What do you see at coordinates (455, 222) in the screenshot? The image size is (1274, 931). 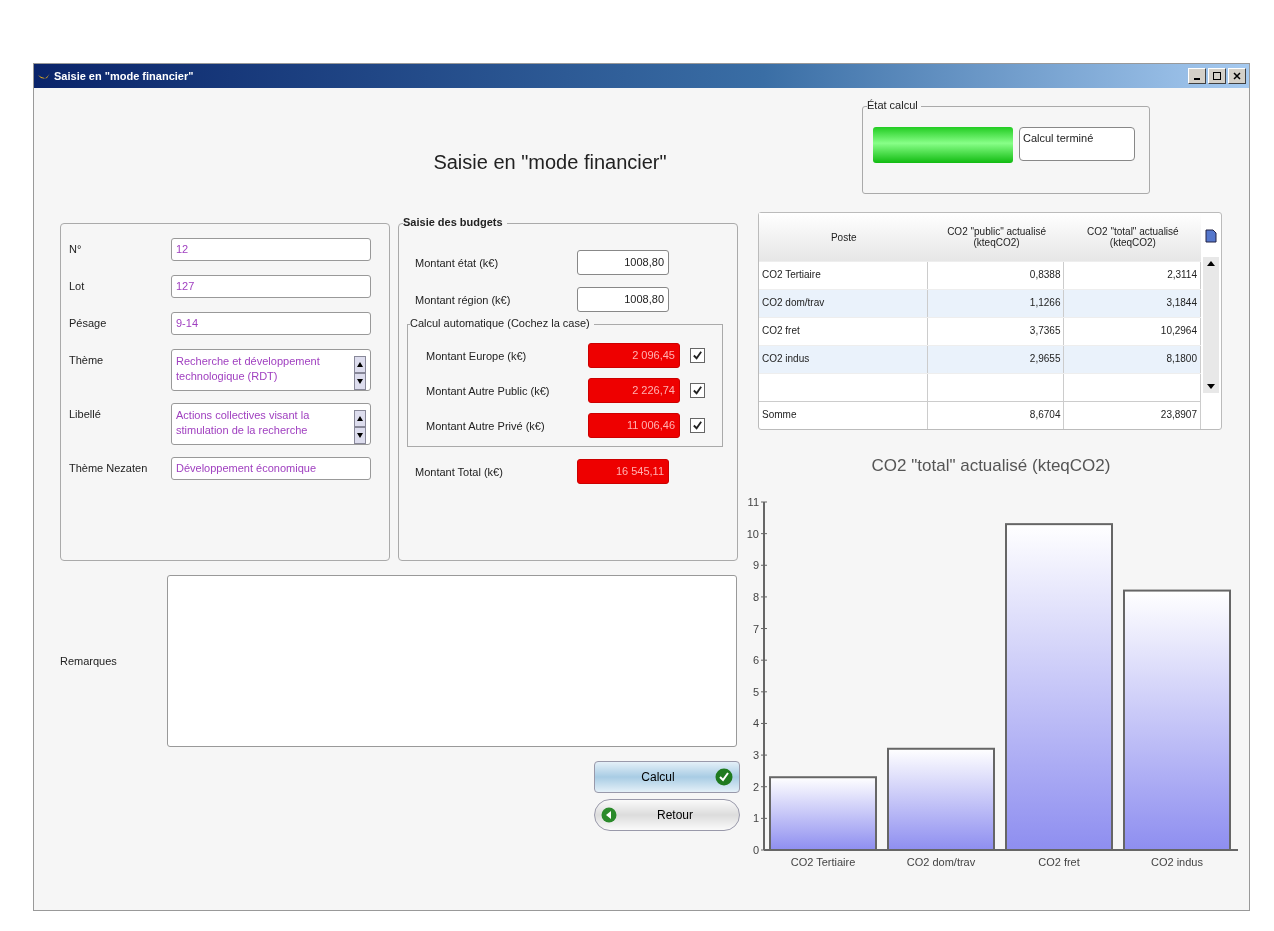 I see `group-title: Saisie des budgets` at bounding box center [455, 222].